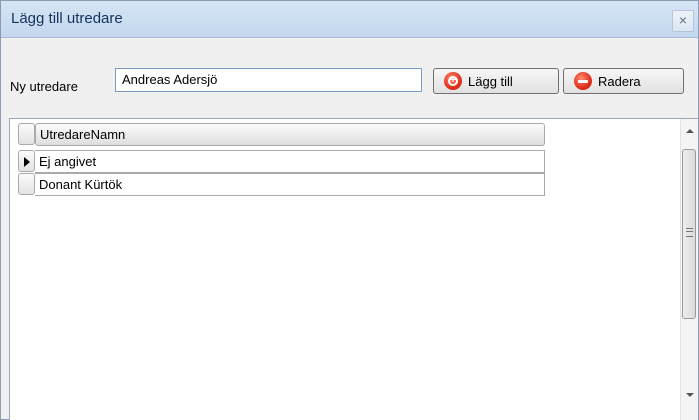 This screenshot has height=420, width=699. What do you see at coordinates (490, 81) in the screenshot?
I see `add-button-label: Lägg till` at bounding box center [490, 81].